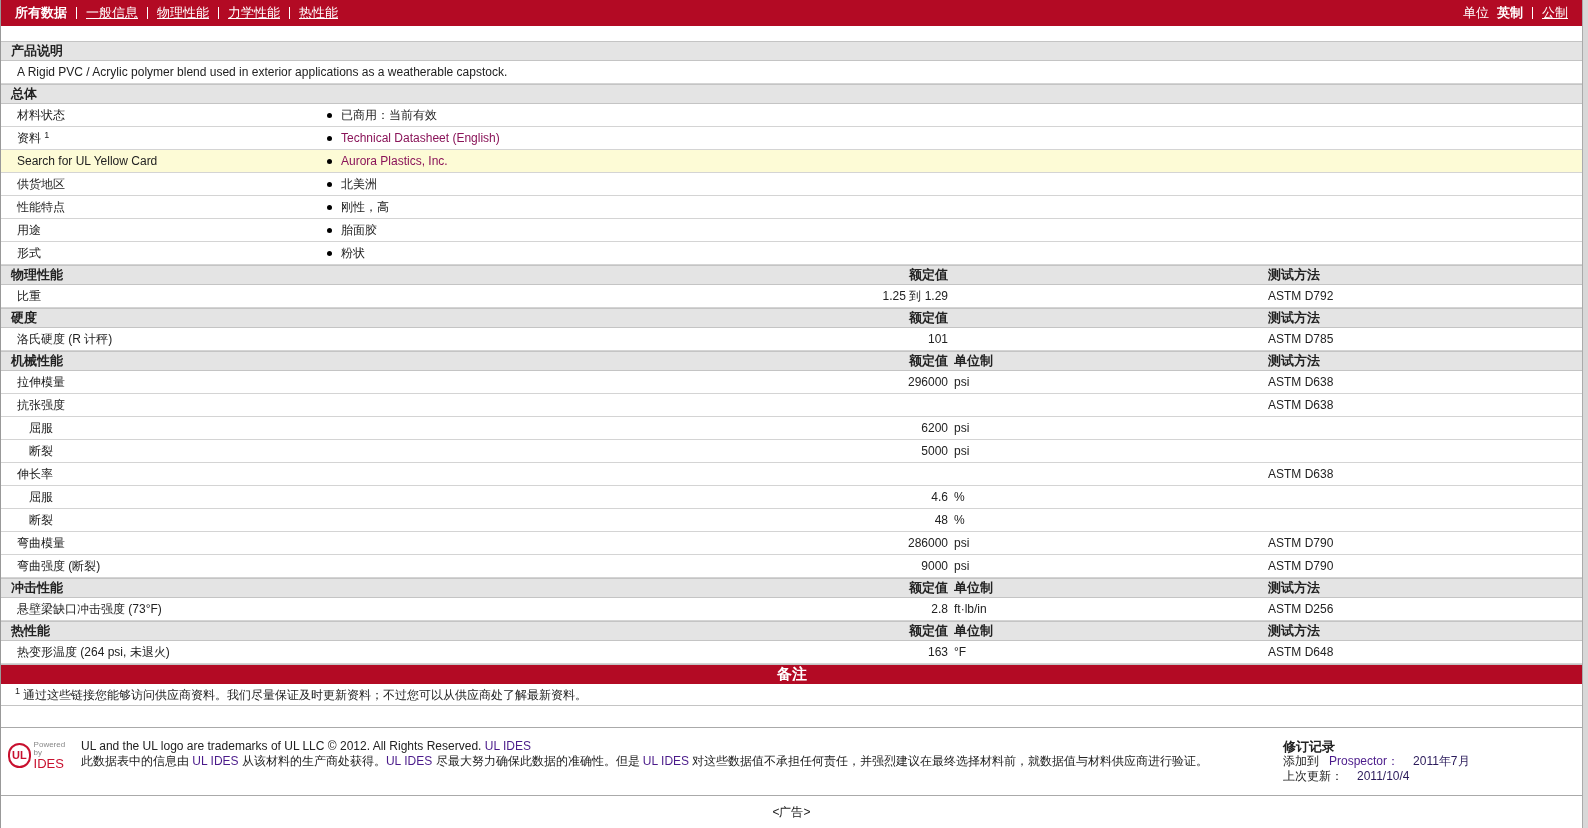  I want to click on revision-title: 修订记录, so click(1309, 746).